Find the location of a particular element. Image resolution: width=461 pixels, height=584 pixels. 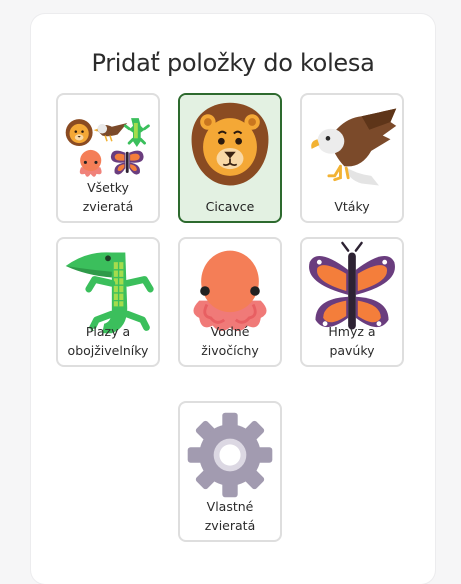

category-label: Cicavce is located at coordinates (230, 206).